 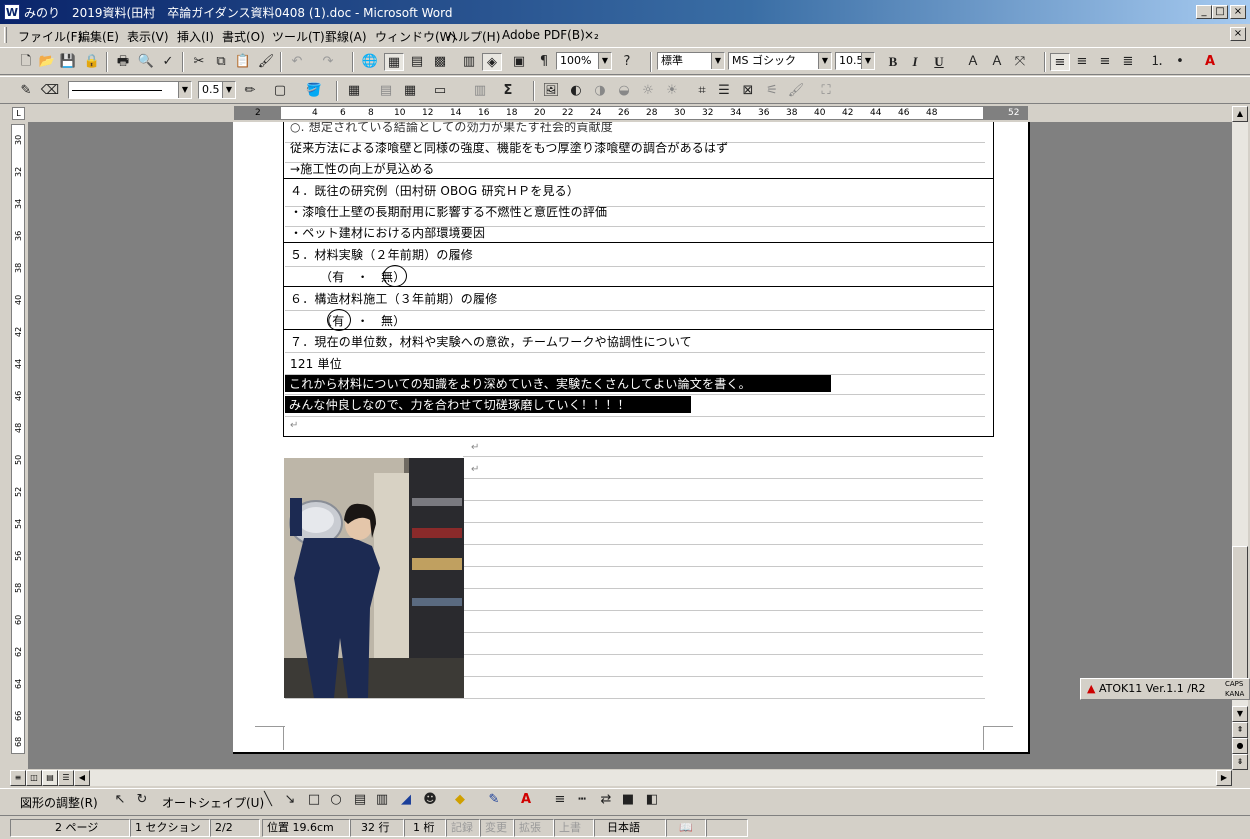 What do you see at coordinates (772, 91) in the screenshot?
I see `text-wrap-icon: ⚟` at bounding box center [772, 91].